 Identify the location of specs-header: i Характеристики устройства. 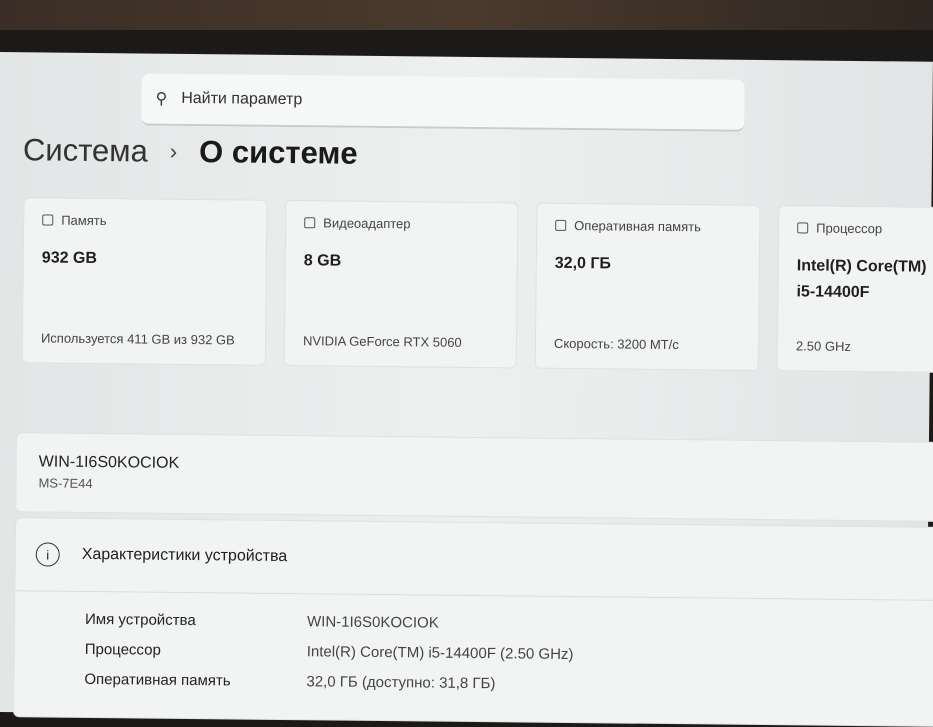
(474, 559).